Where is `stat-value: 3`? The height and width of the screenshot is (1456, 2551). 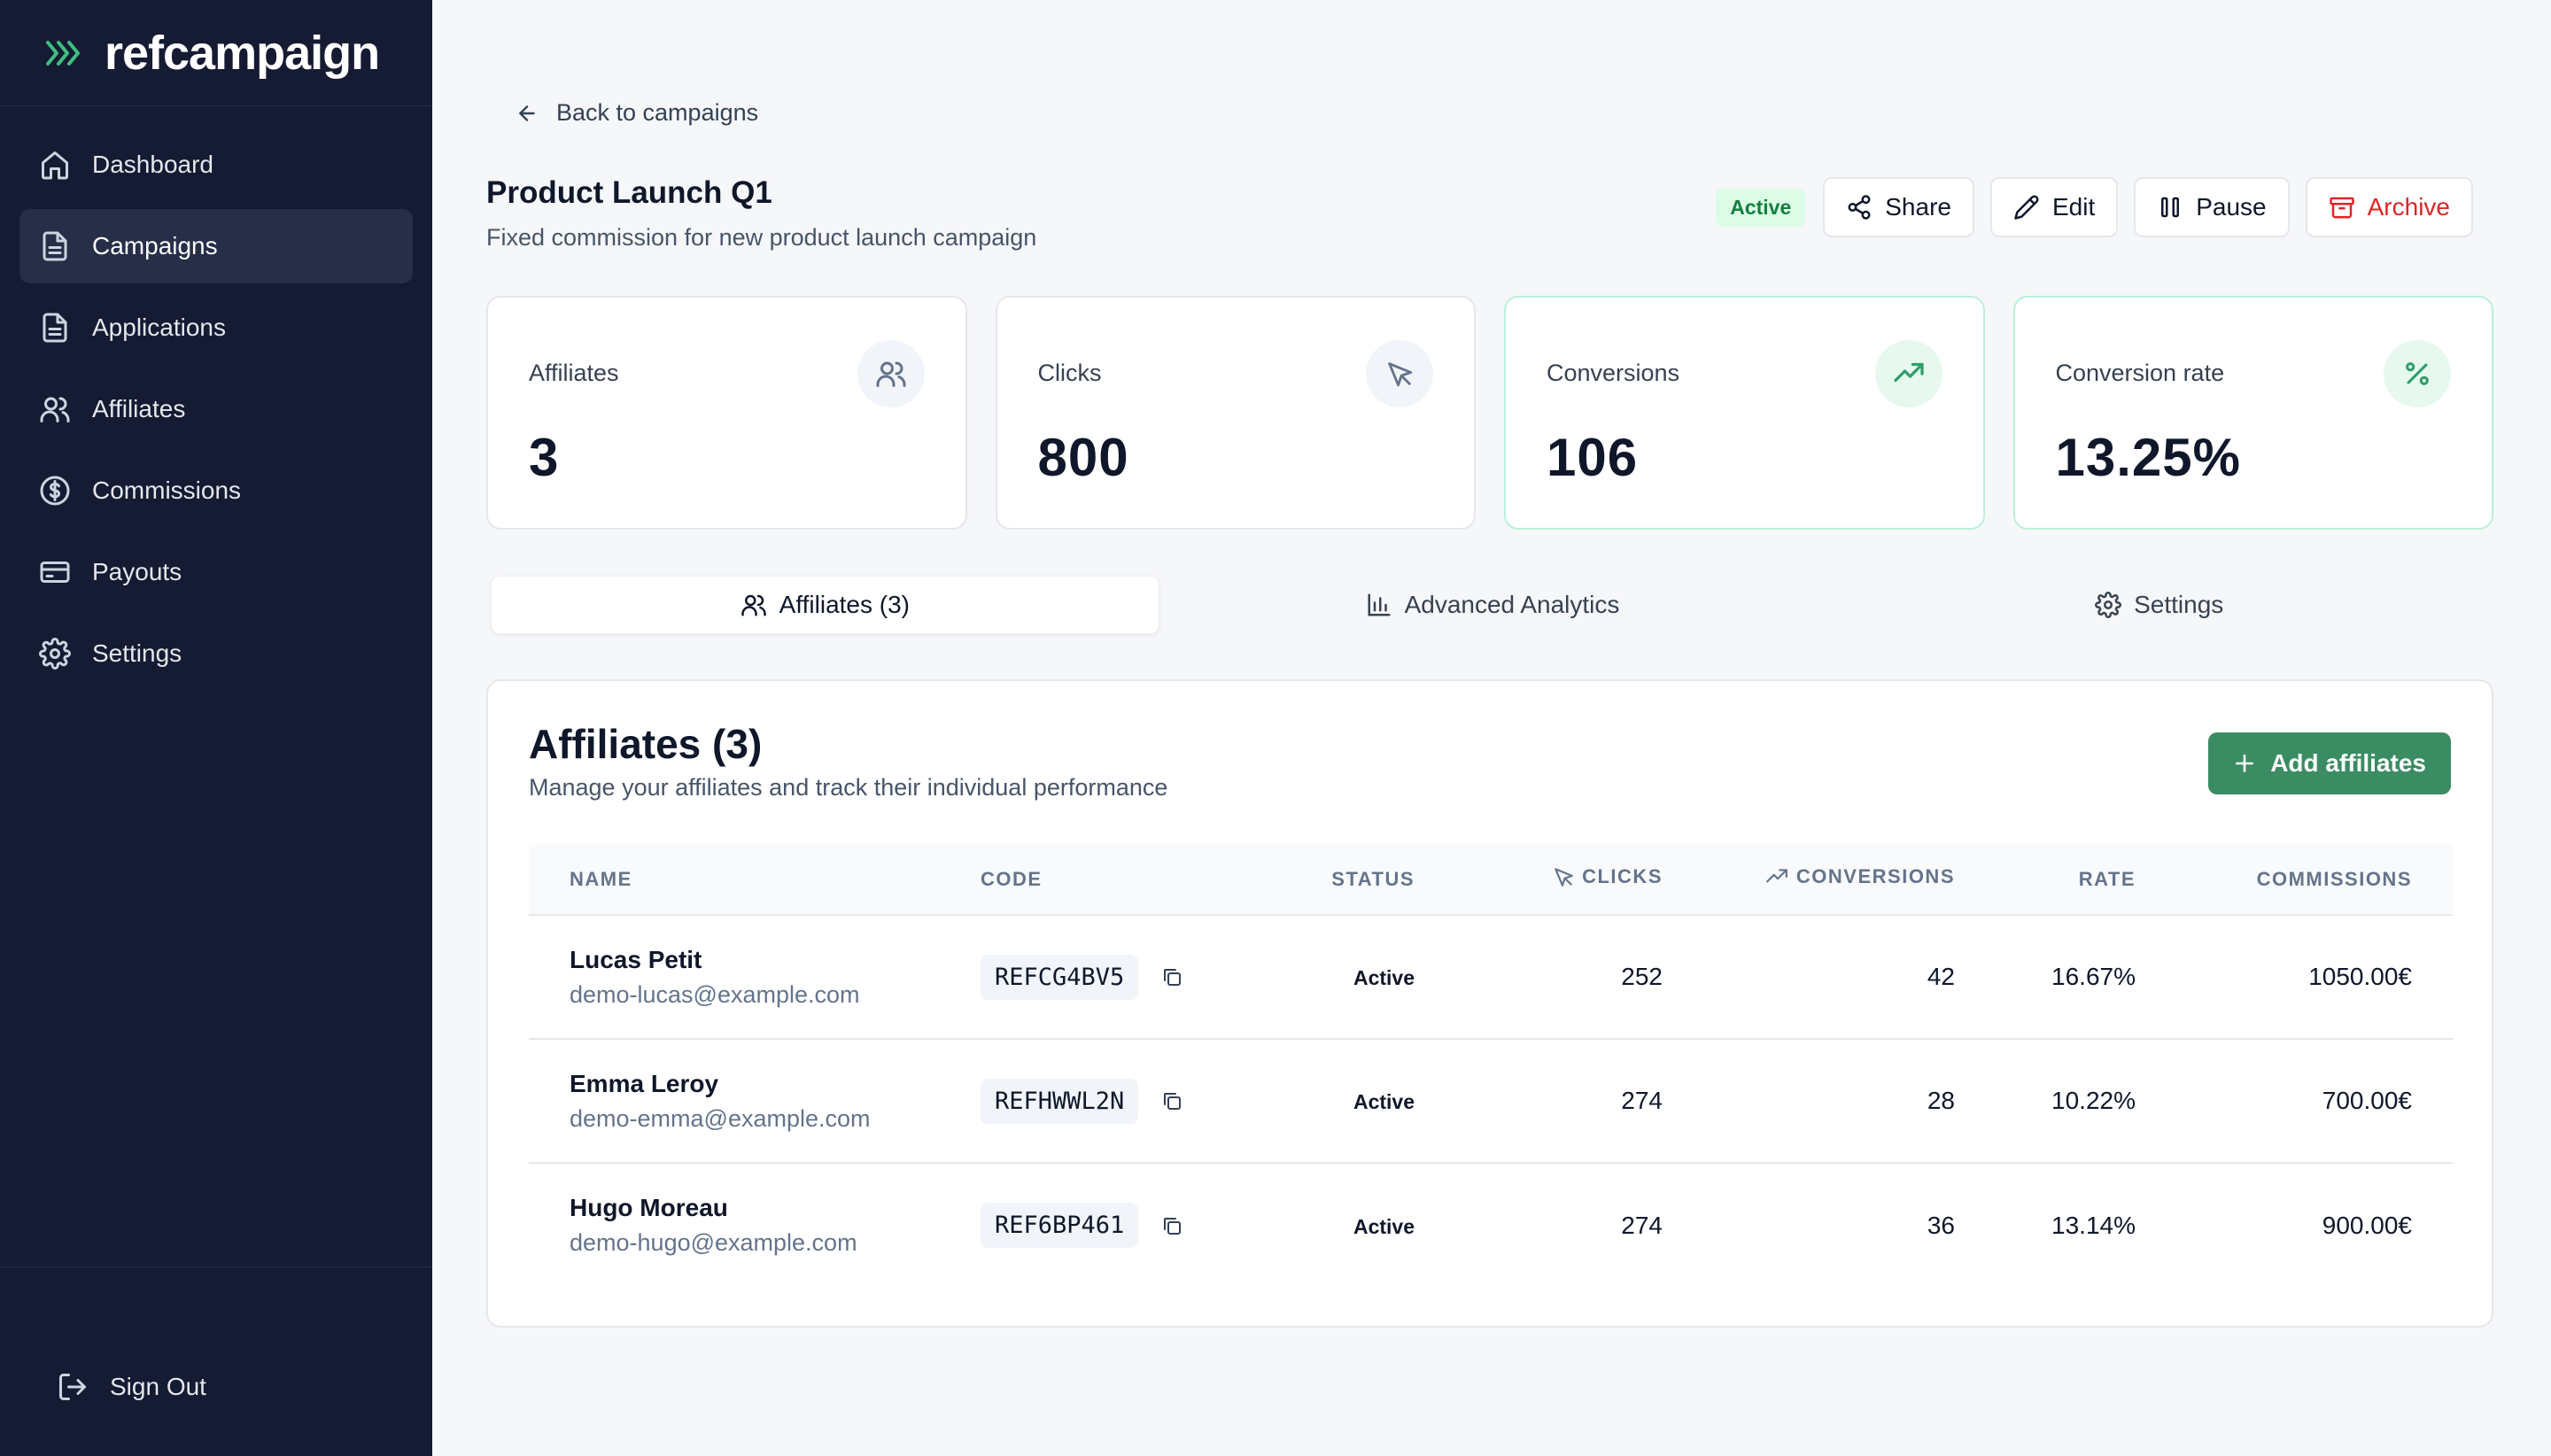 stat-value: 3 is located at coordinates (544, 457).